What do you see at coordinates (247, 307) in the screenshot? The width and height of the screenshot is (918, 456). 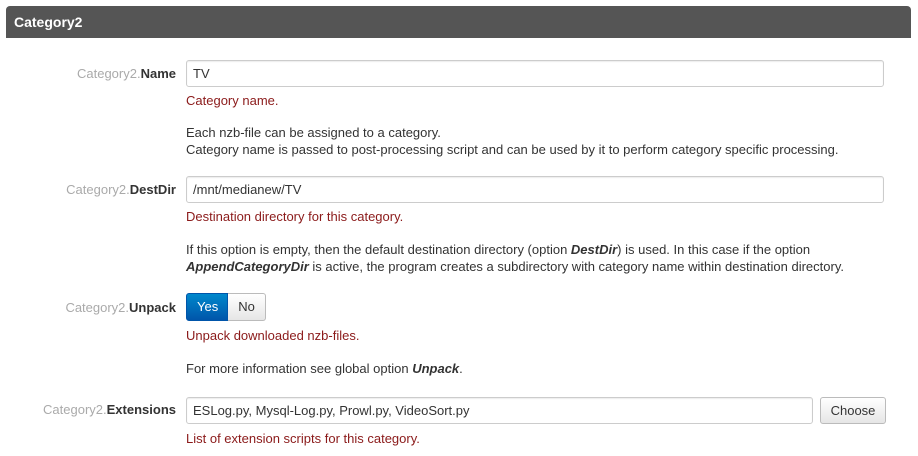 I see `unpack-no-button: No` at bounding box center [247, 307].